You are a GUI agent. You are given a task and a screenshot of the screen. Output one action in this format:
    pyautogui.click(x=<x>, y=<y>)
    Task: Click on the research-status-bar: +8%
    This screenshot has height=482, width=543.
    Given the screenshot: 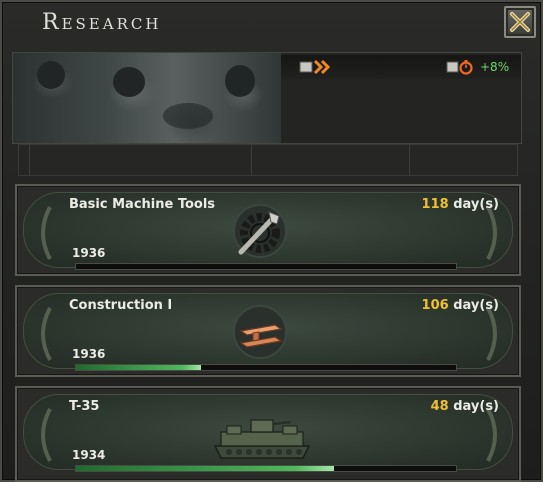 What is the action you would take?
    pyautogui.click(x=401, y=67)
    